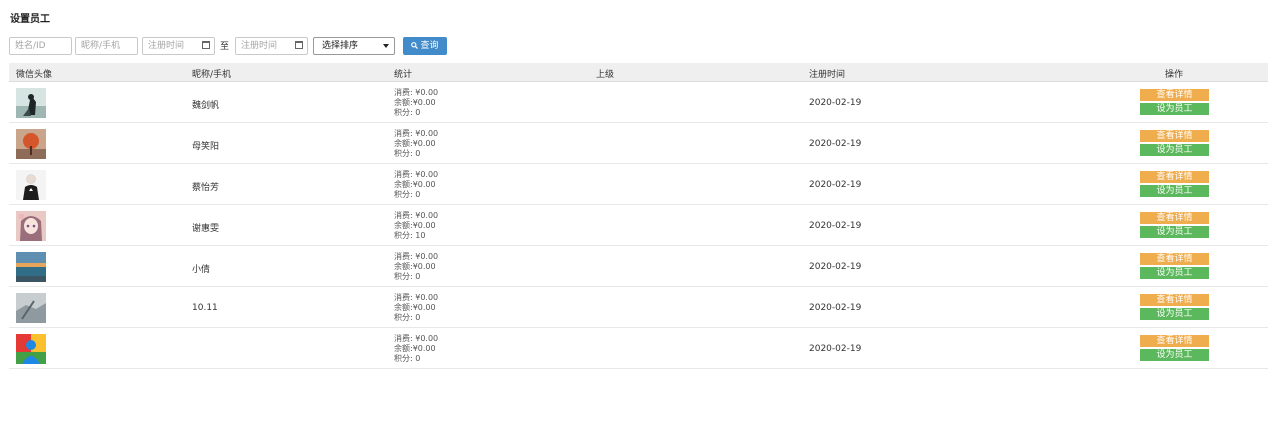 This screenshot has height=421, width=1268. What do you see at coordinates (201, 270) in the screenshot?
I see `nick-text: 小倩` at bounding box center [201, 270].